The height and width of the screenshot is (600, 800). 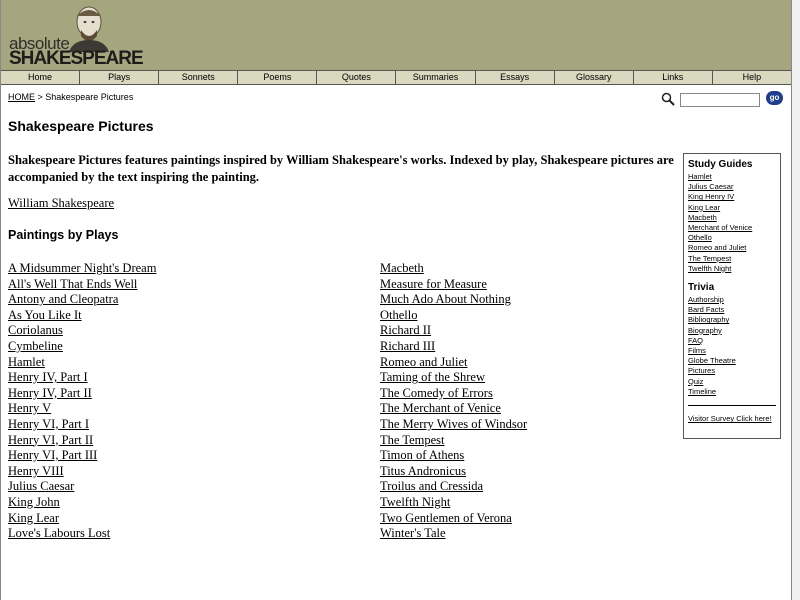 I want to click on play-link: As You Like It, so click(x=82, y=316).